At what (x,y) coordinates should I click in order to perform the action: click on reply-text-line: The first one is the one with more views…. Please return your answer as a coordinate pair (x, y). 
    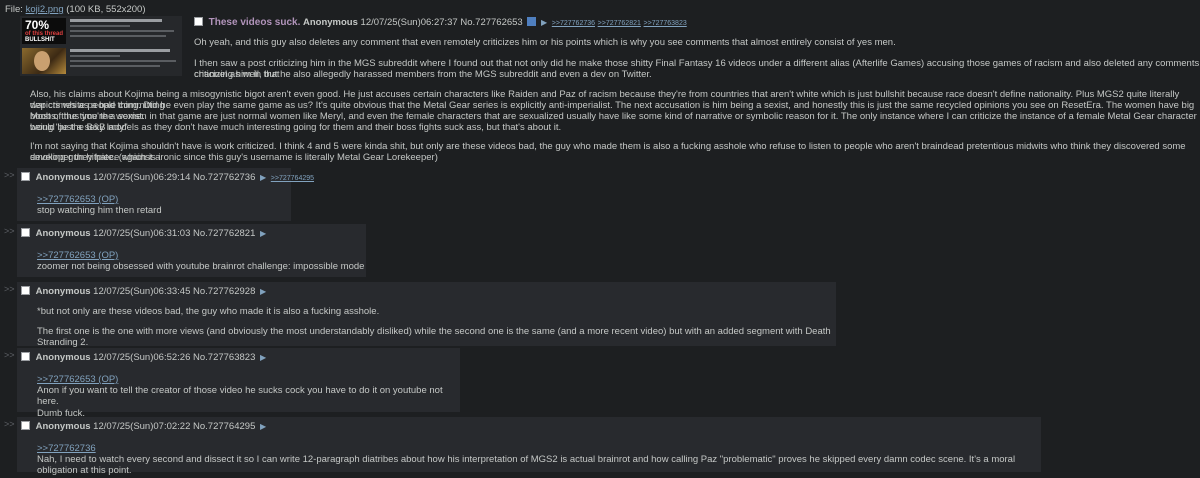
    Looking at the image, I should click on (434, 337).